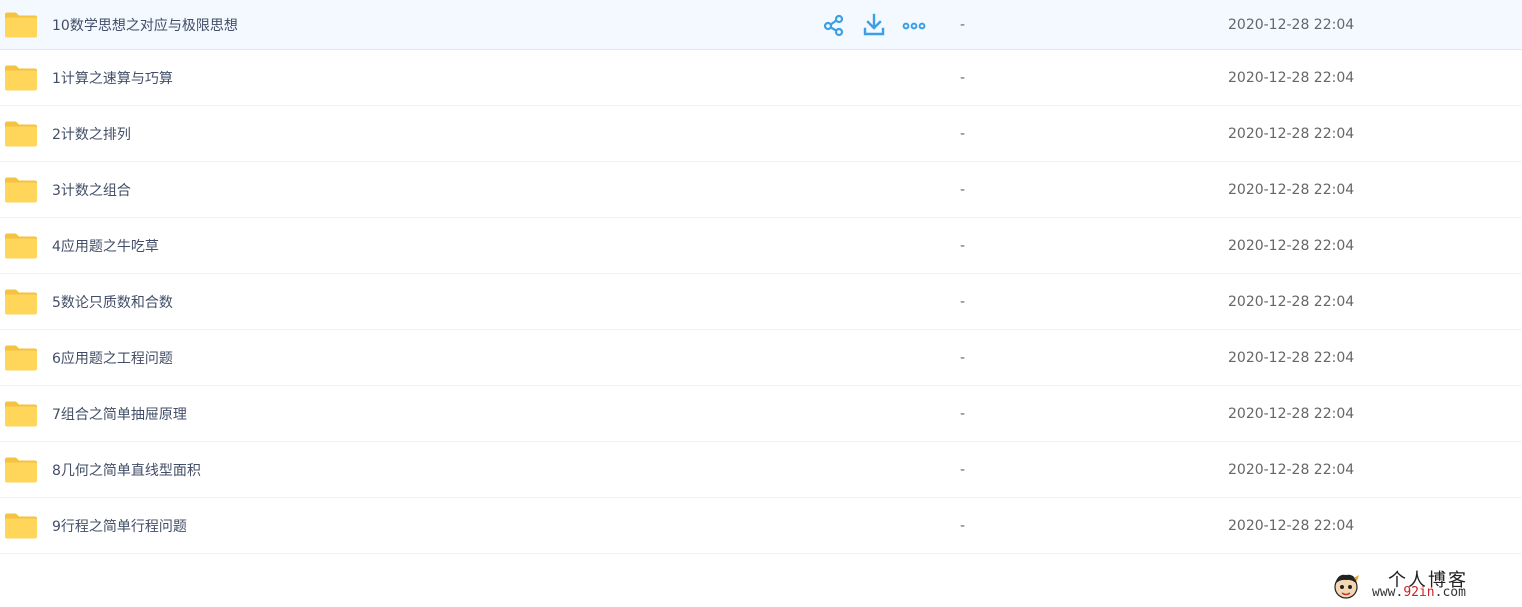  I want to click on file-name-link: 10数学思想之对应与极限思想, so click(145, 25).